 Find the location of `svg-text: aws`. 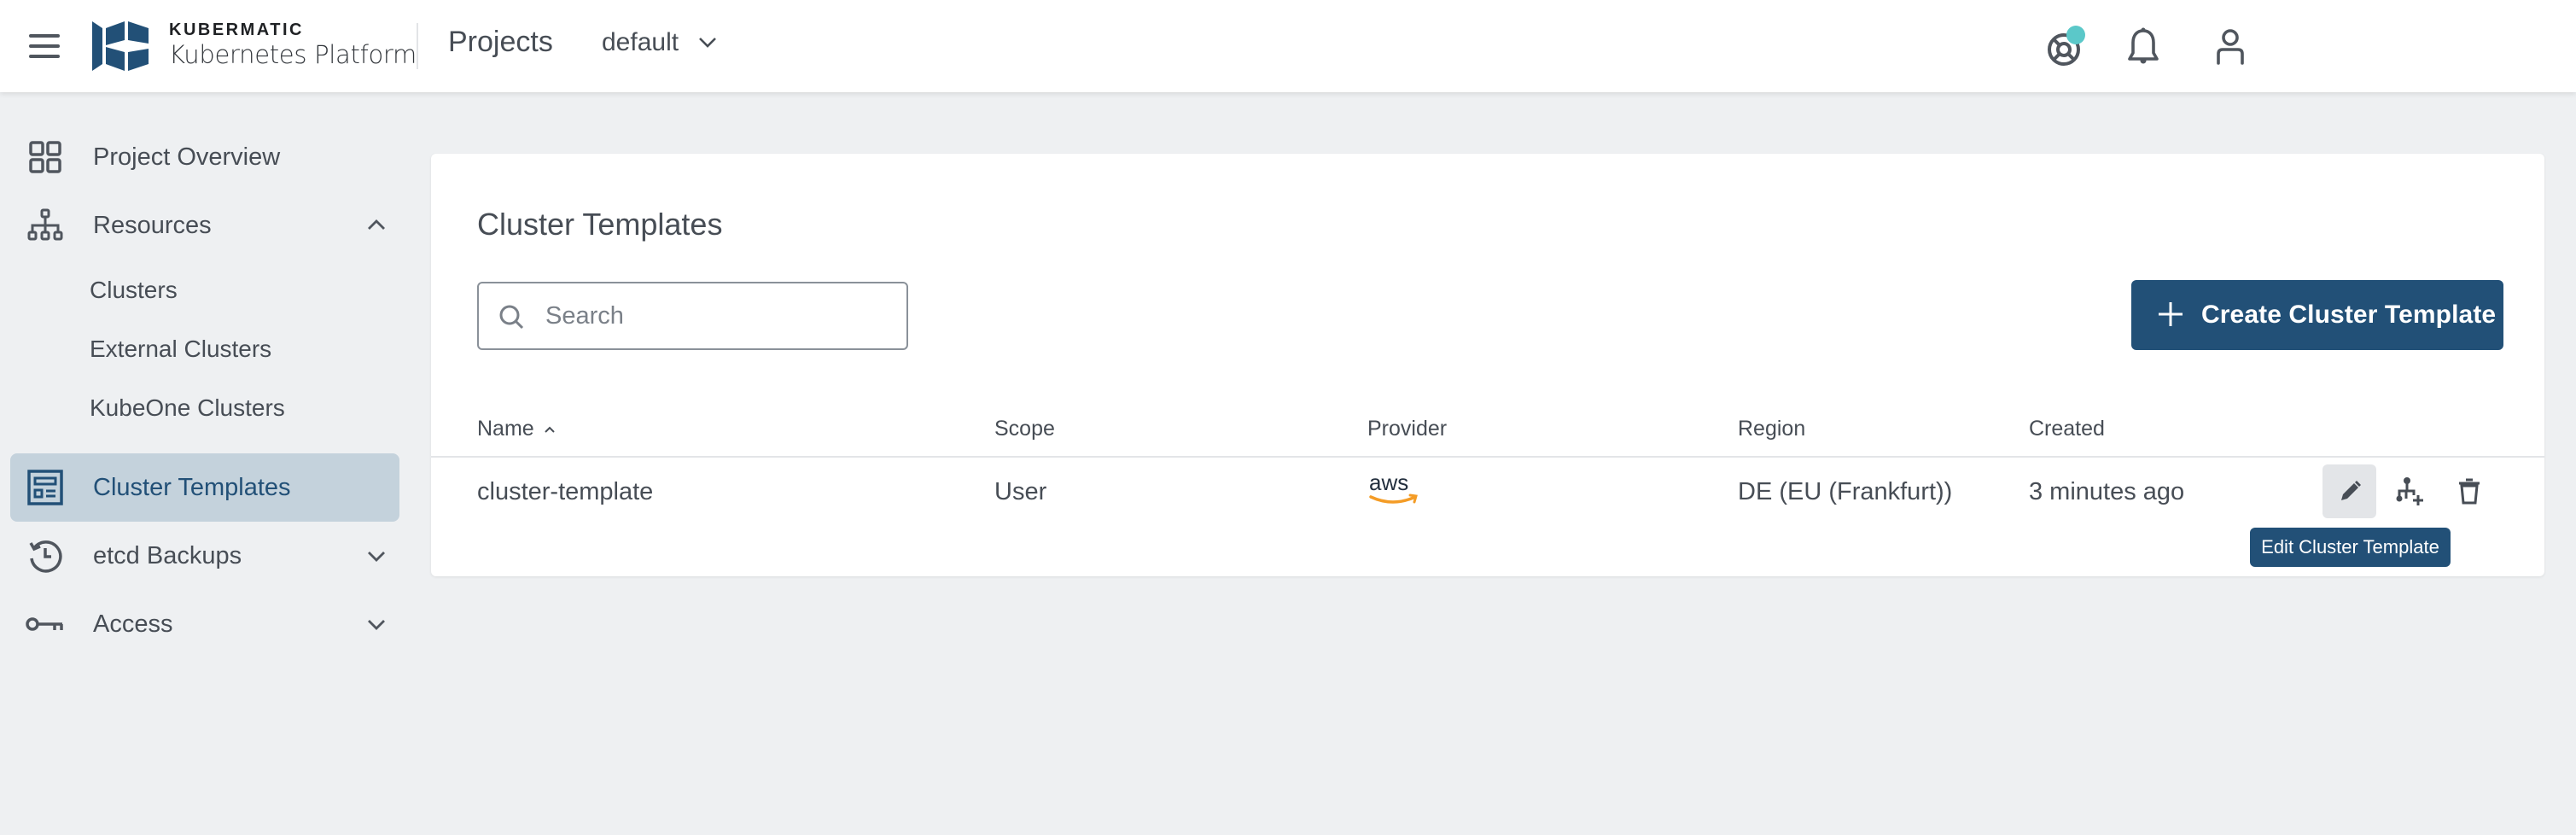

svg-text: aws is located at coordinates (1388, 483).